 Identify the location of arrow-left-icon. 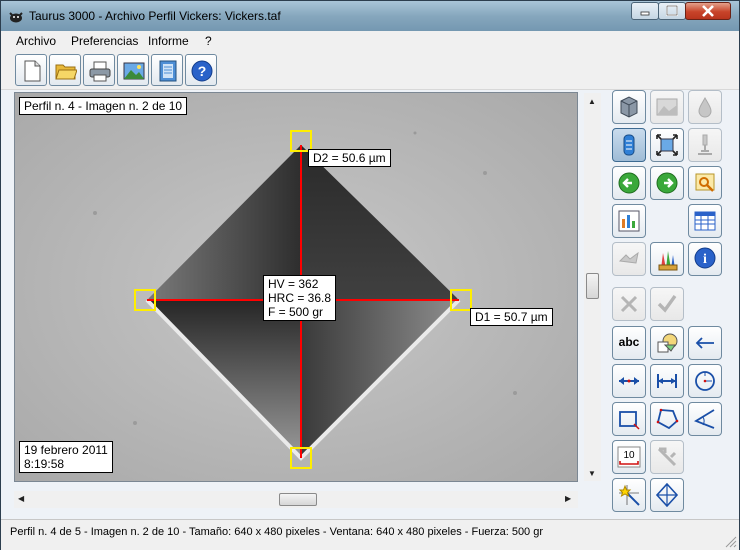
(704, 343).